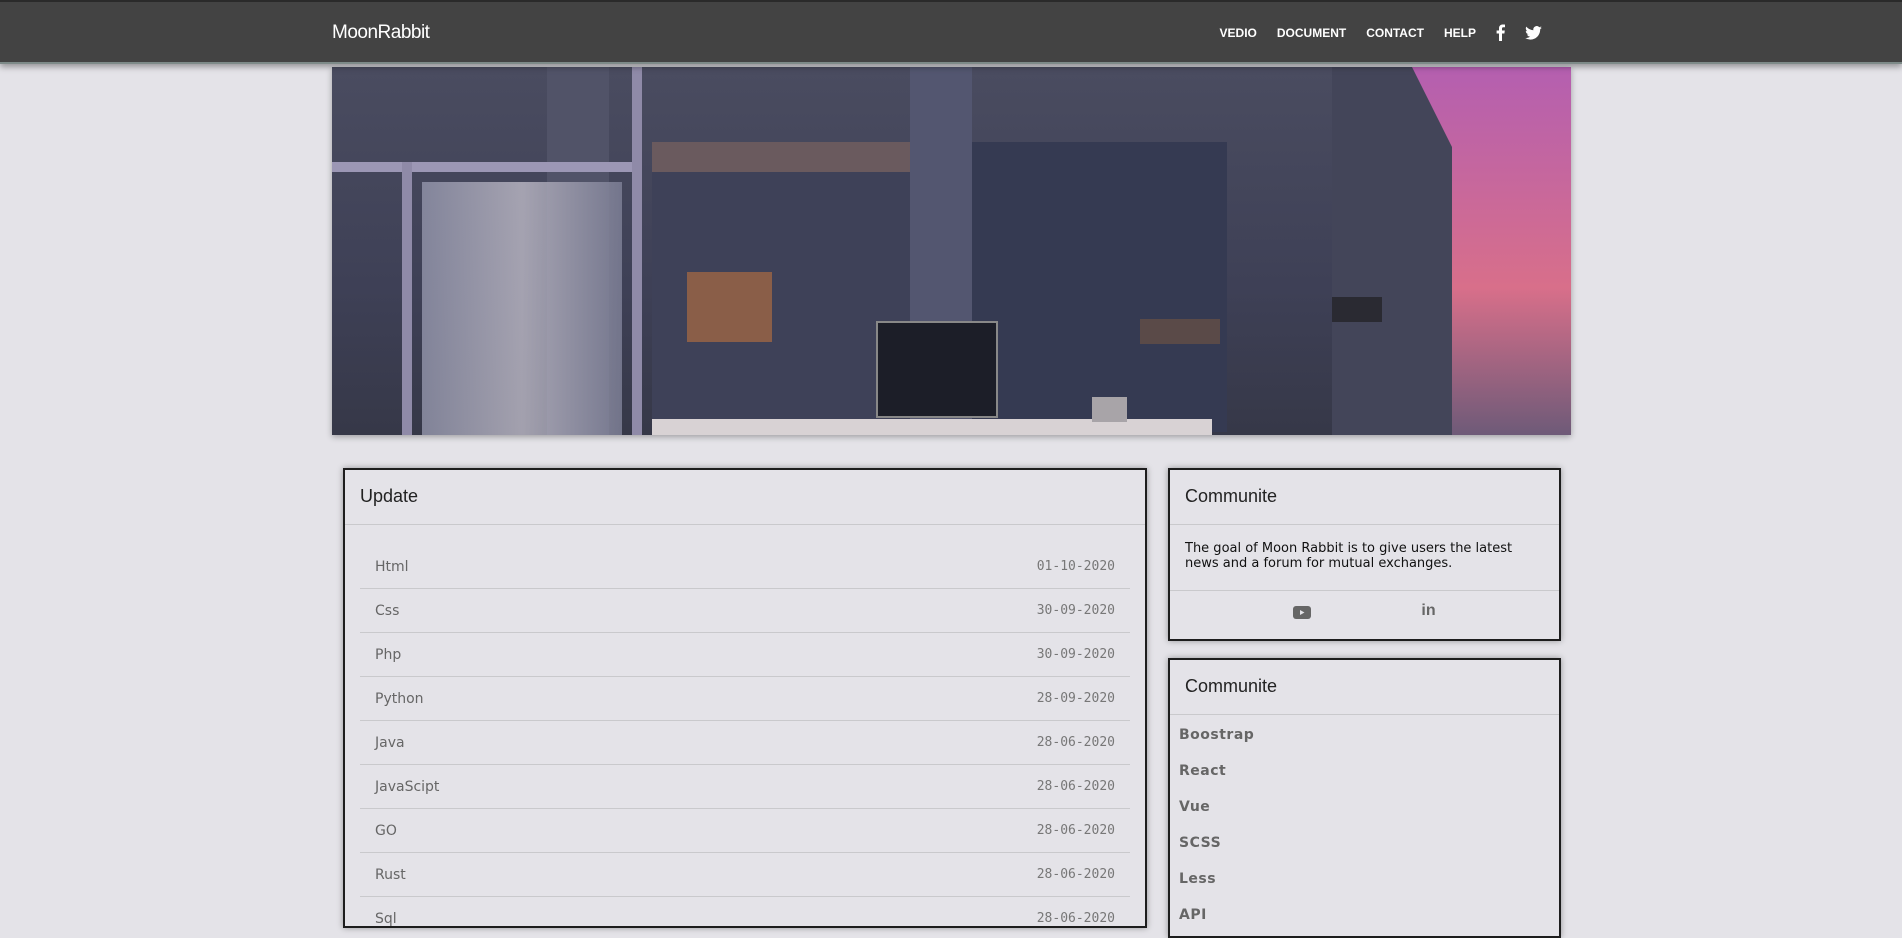 The height and width of the screenshot is (938, 1902). What do you see at coordinates (407, 786) in the screenshot?
I see `update-name: JavaScipt` at bounding box center [407, 786].